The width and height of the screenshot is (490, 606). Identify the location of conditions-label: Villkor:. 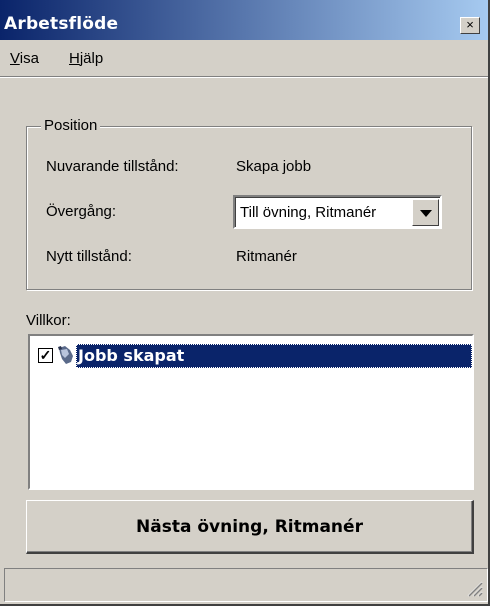
(48, 320).